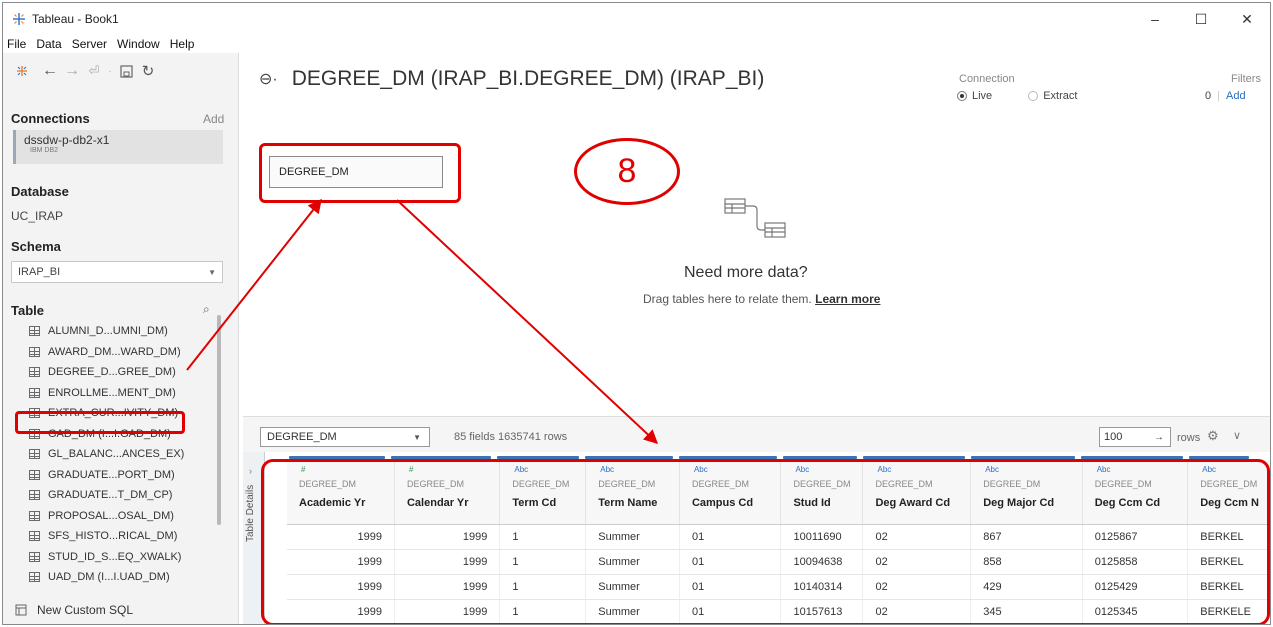 The height and width of the screenshot is (627, 1273). What do you see at coordinates (40, 191) in the screenshot?
I see `database-header: Database` at bounding box center [40, 191].